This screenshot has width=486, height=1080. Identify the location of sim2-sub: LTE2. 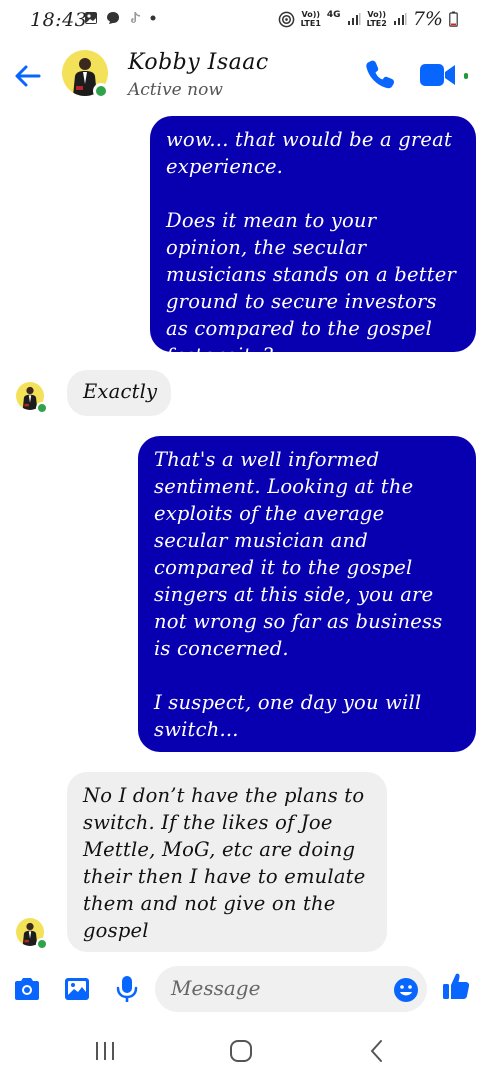
(376, 23).